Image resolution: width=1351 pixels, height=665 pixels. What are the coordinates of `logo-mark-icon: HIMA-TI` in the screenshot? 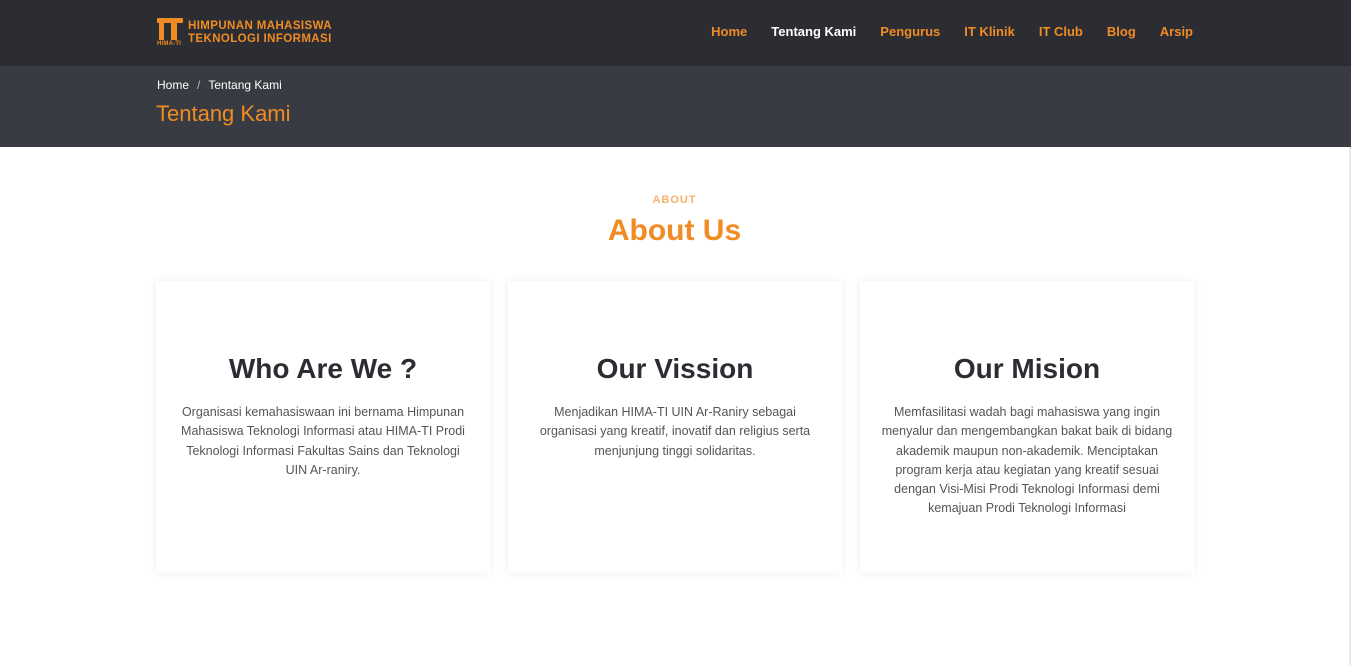 It's located at (170, 33).